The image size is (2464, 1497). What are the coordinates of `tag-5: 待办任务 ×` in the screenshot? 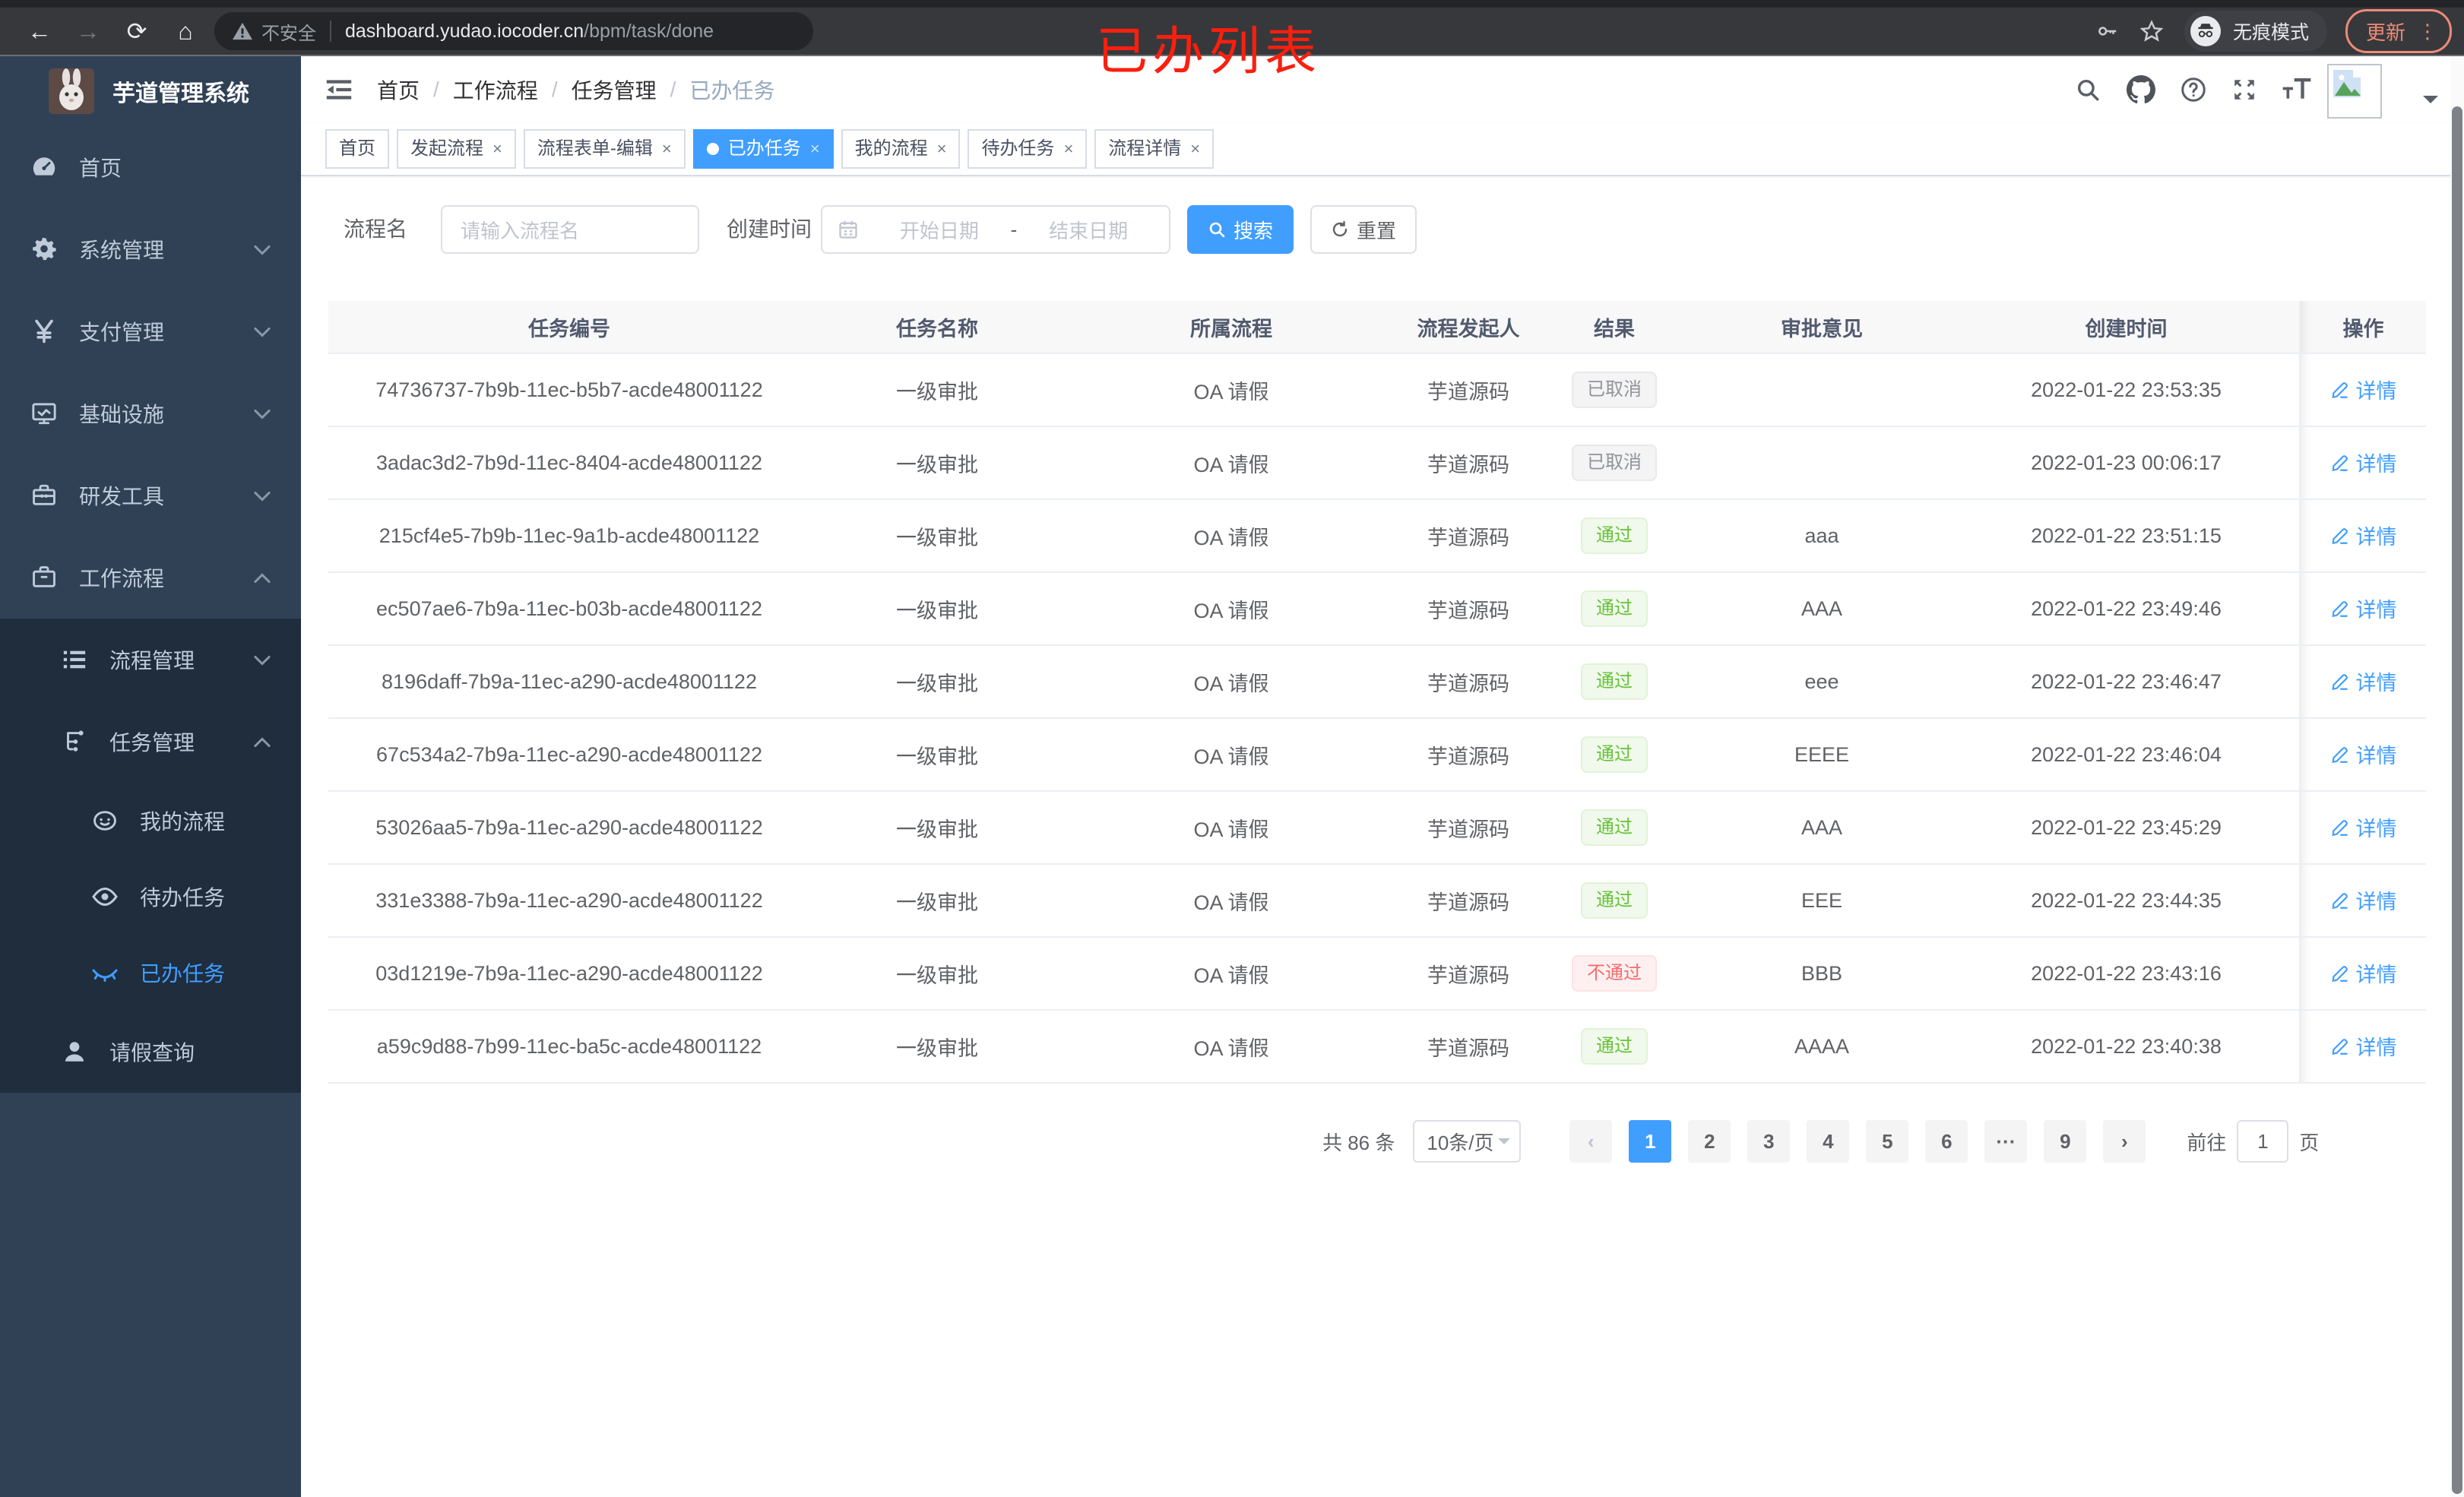 It's located at (1028, 149).